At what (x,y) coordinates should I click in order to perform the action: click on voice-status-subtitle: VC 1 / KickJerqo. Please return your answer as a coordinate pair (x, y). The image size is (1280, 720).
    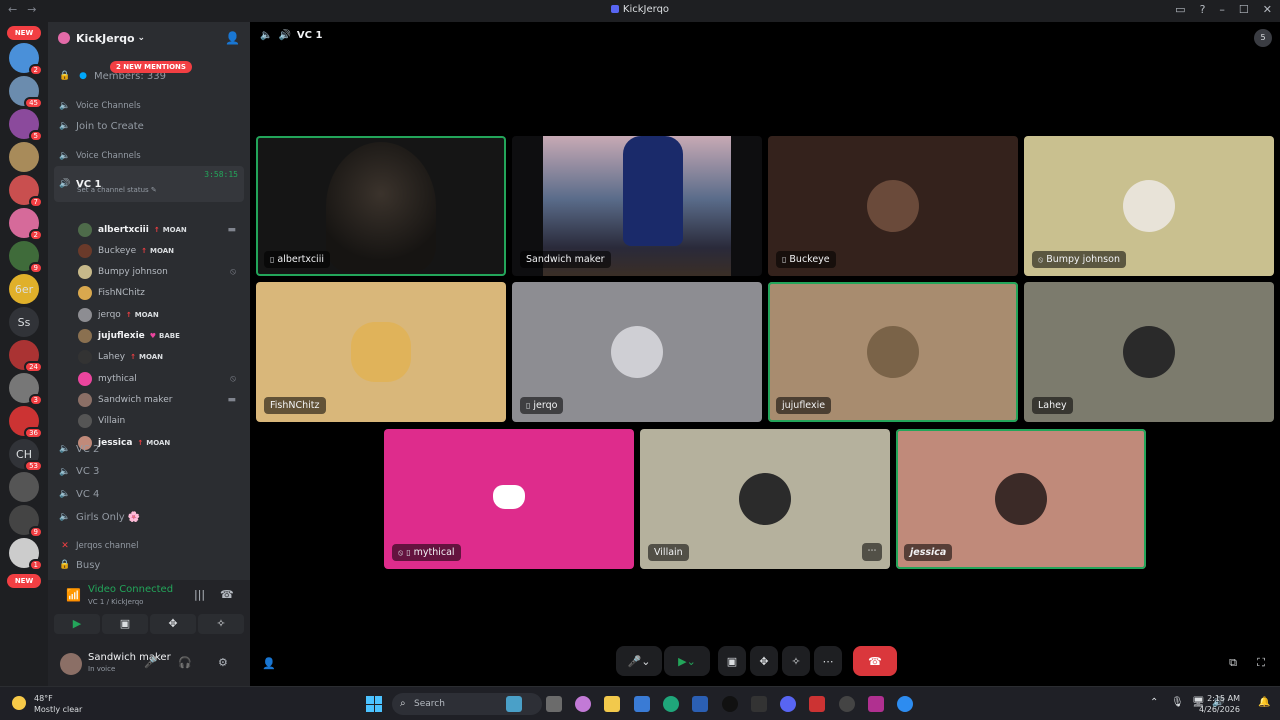
    Looking at the image, I should click on (115, 602).